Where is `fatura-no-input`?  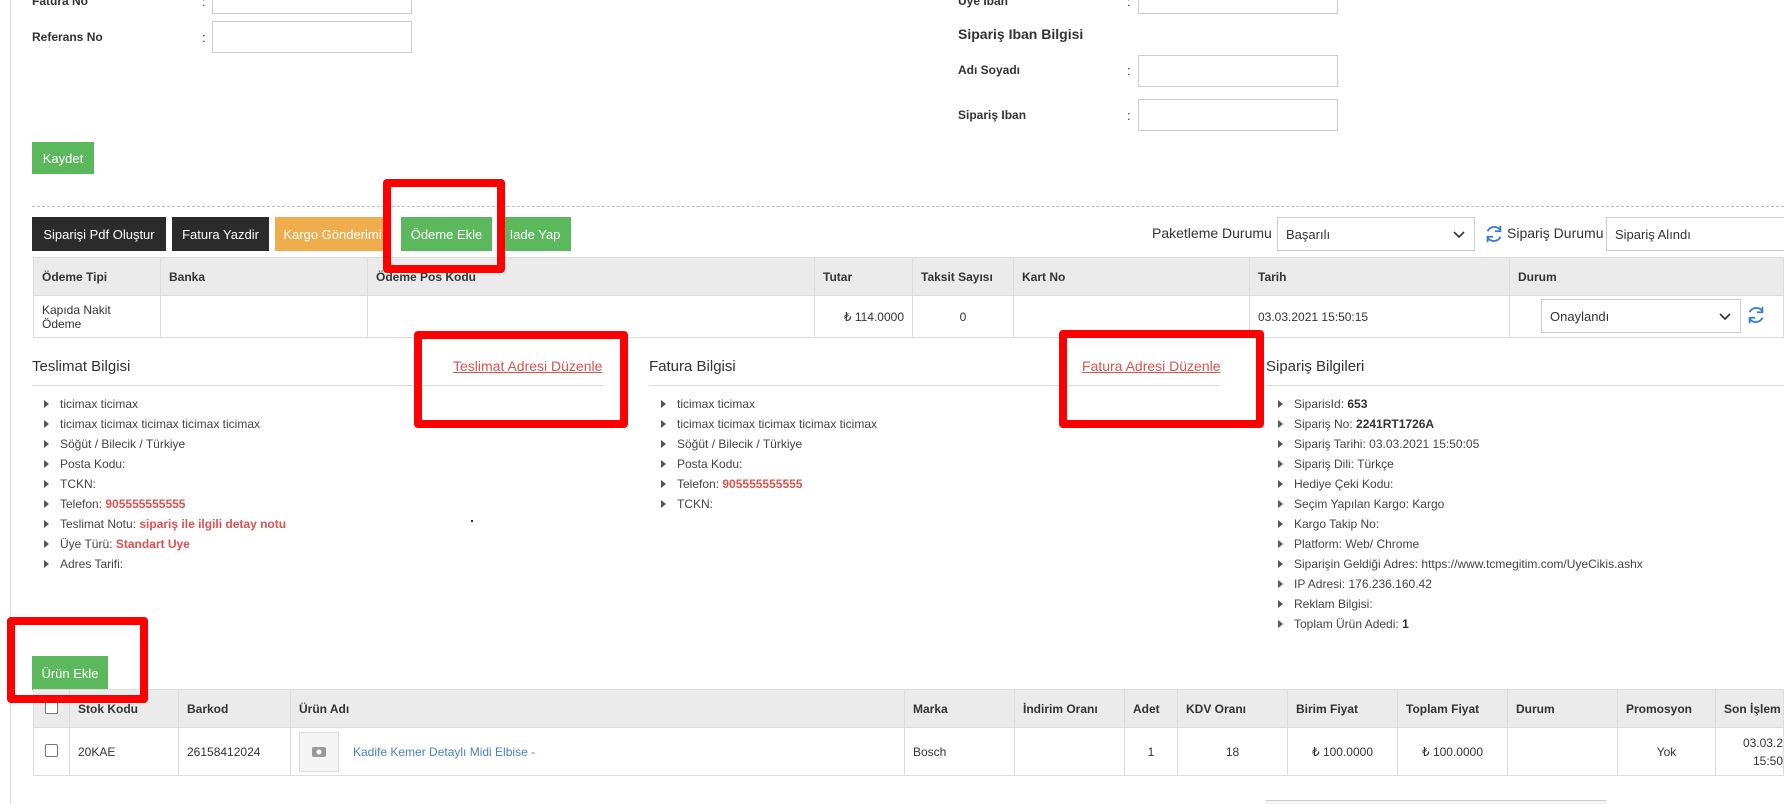 fatura-no-input is located at coordinates (312, 7).